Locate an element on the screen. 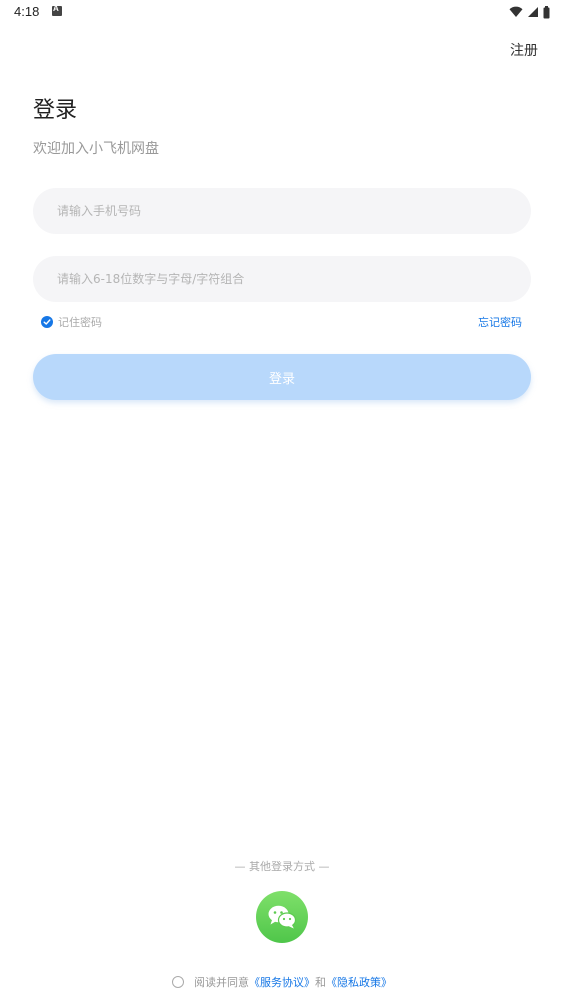 The image size is (564, 1004). agreement-conjunction: 和 is located at coordinates (320, 982).